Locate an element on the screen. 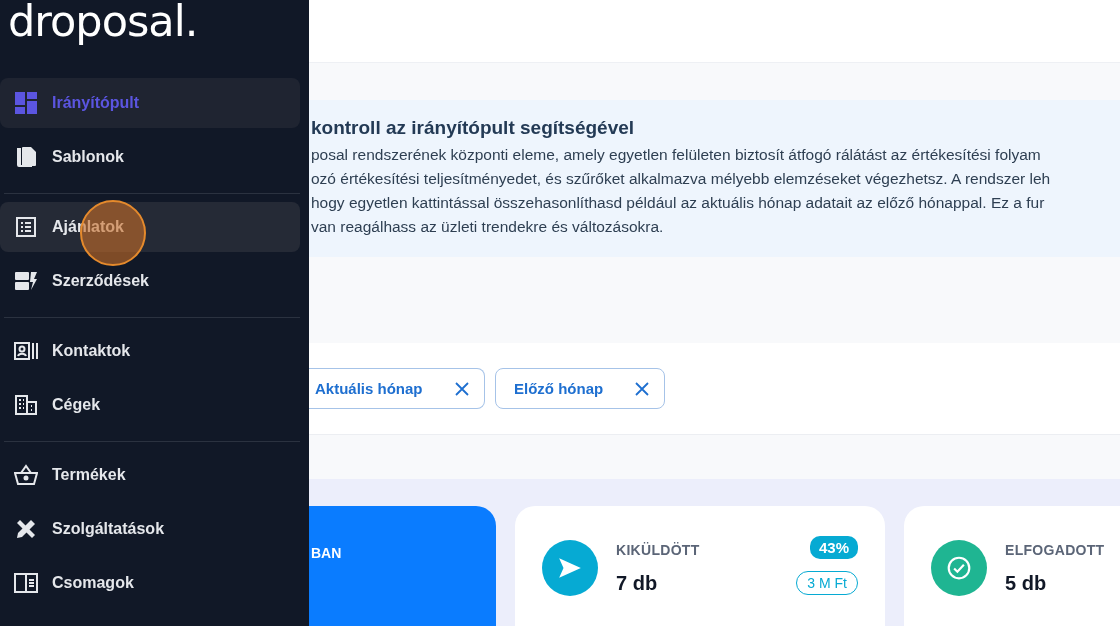 The width and height of the screenshot is (1120, 626). info-title: kontroll az irányítópult segítségével is located at coordinates (473, 128).